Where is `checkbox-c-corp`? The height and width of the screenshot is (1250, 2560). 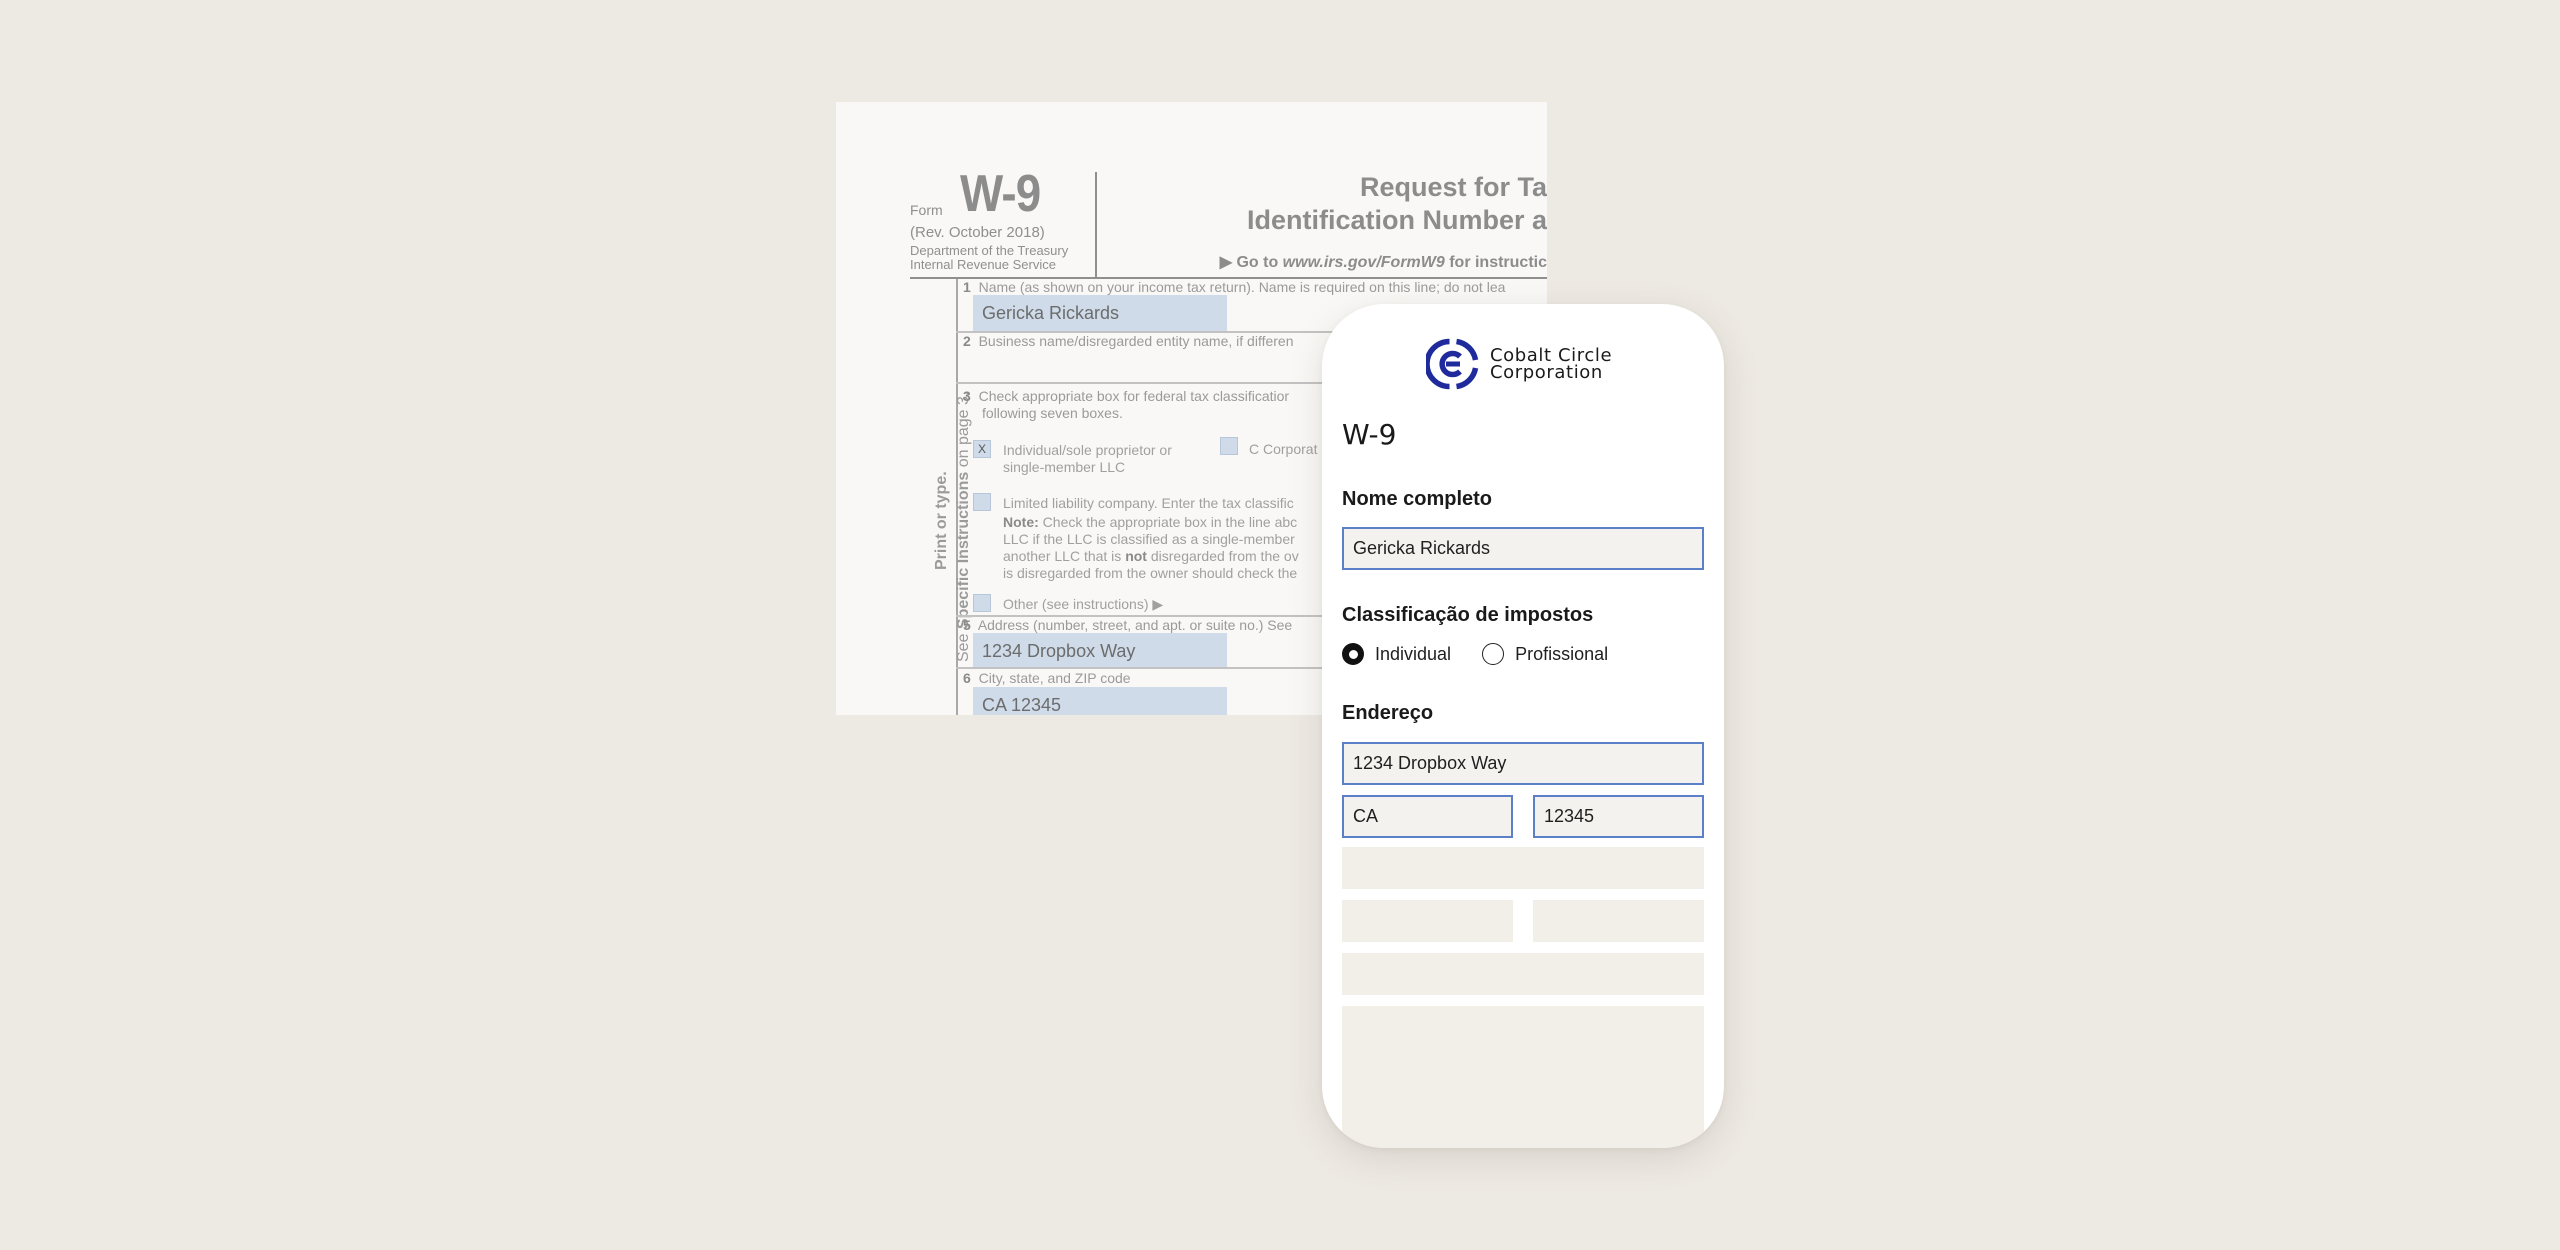 checkbox-c-corp is located at coordinates (1229, 446).